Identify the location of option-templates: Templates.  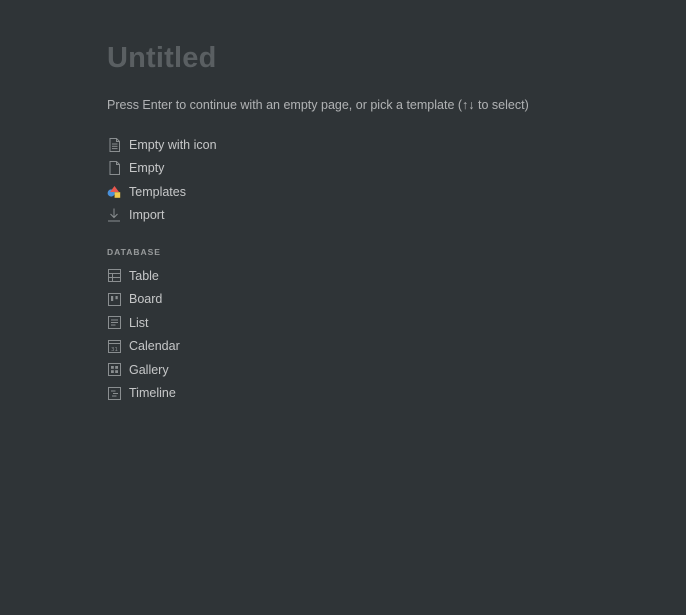
(257, 192).